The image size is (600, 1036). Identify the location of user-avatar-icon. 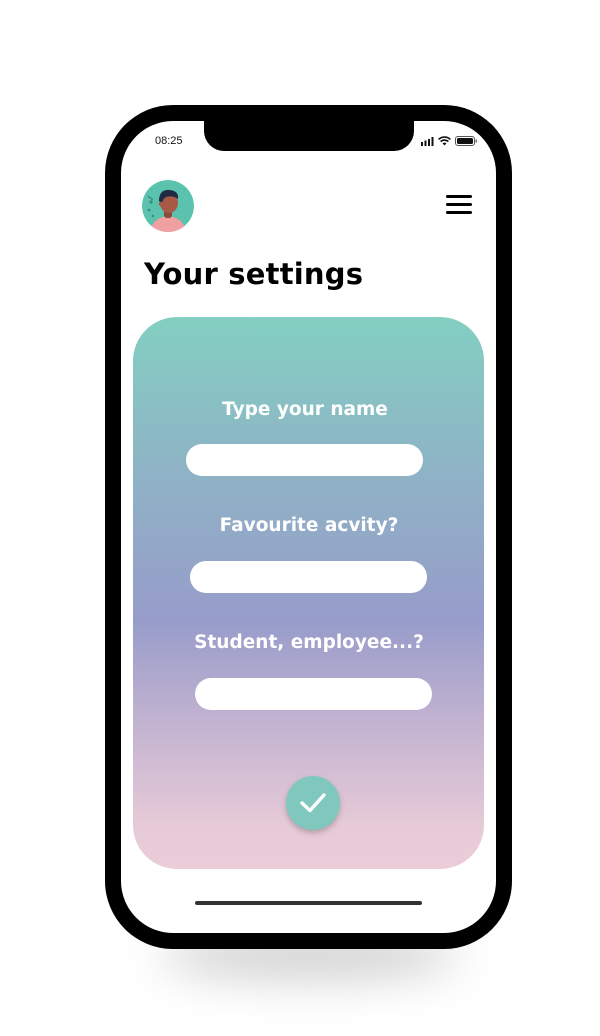
(168, 206).